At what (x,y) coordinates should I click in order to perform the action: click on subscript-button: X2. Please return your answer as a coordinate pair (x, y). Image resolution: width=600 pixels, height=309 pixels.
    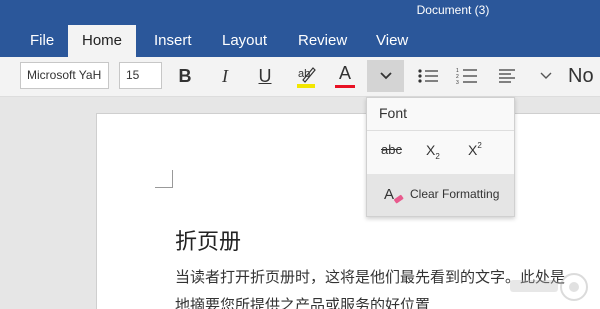
    Looking at the image, I should click on (433, 151).